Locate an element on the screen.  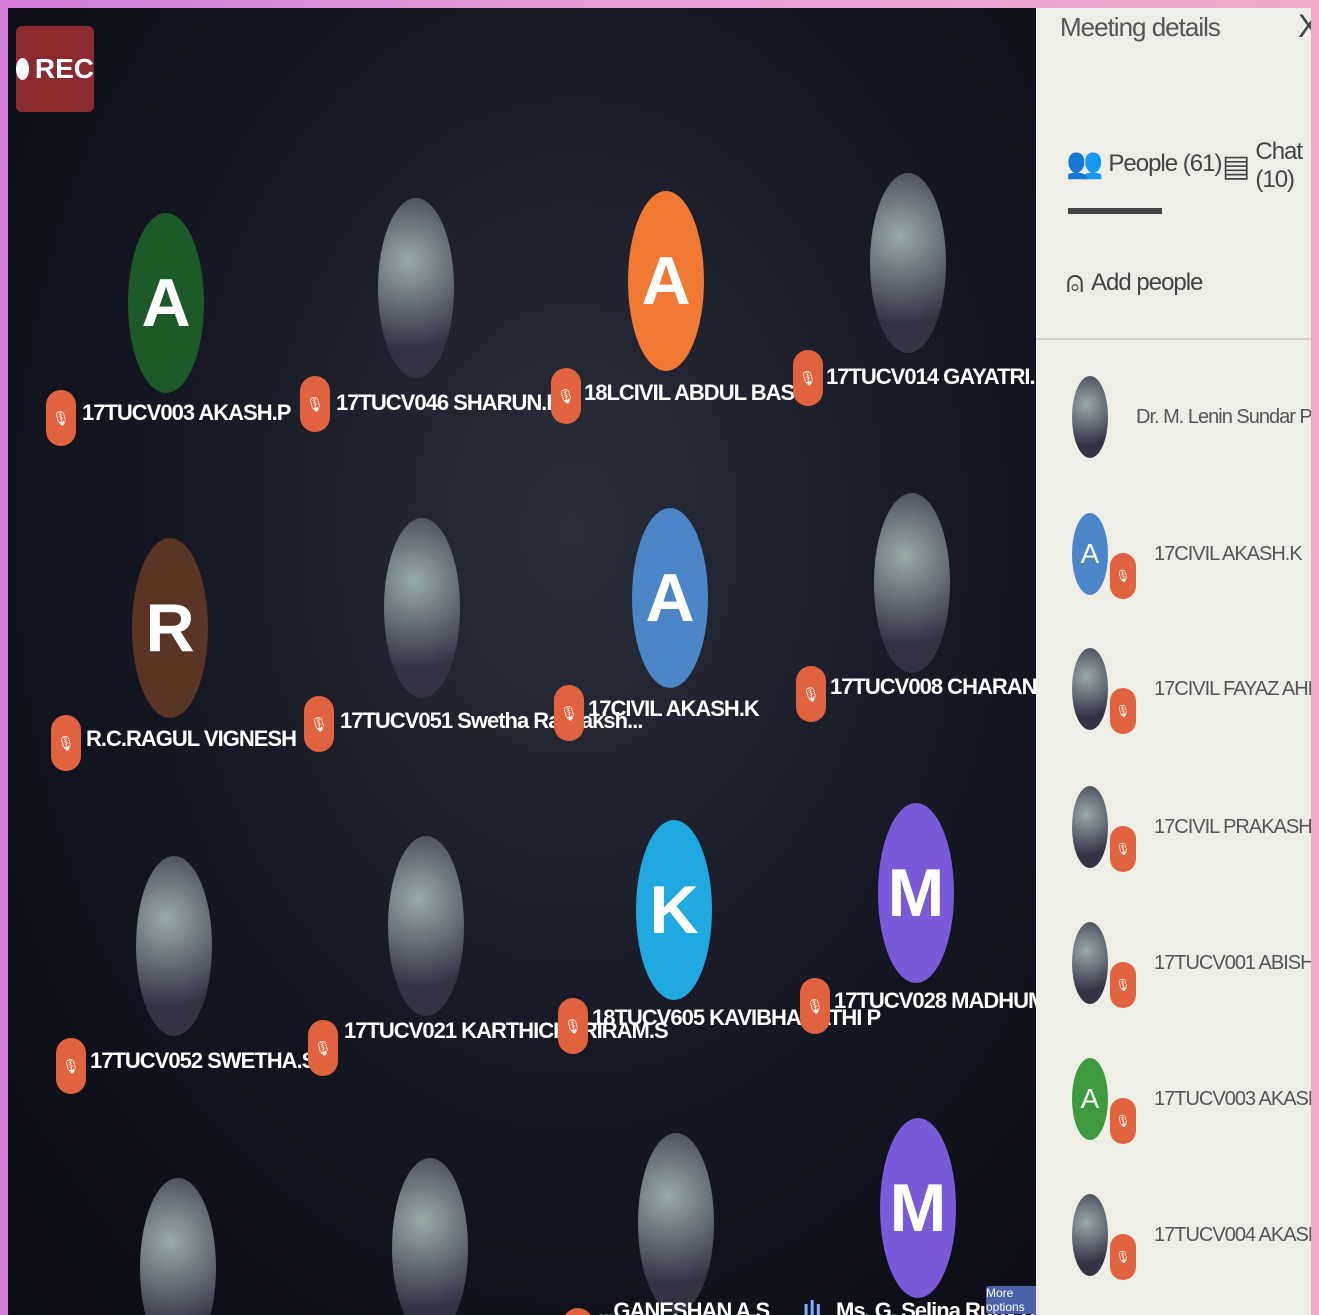
participant-list-item: 🎙 17CIVIL FAYAZ AHMED.S.M is located at coordinates (1173, 708).